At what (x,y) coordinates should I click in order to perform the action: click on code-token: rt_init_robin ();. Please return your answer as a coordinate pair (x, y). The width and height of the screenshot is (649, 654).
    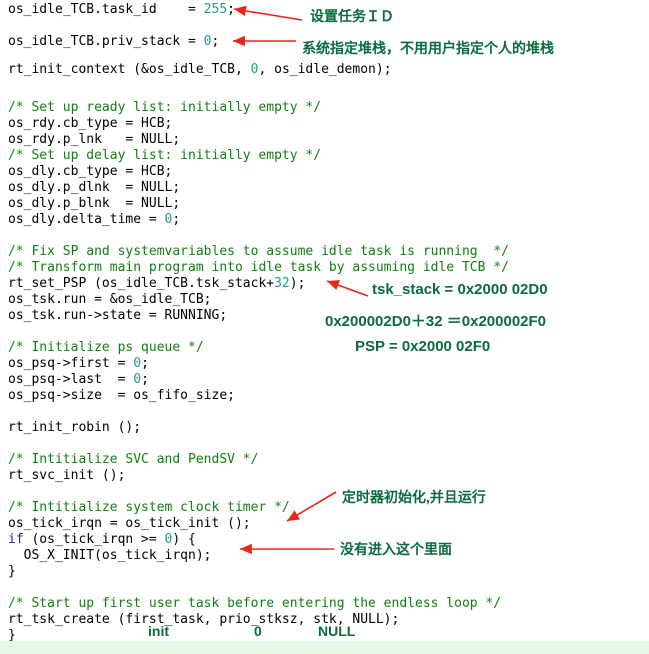
    Looking at the image, I should click on (75, 427).